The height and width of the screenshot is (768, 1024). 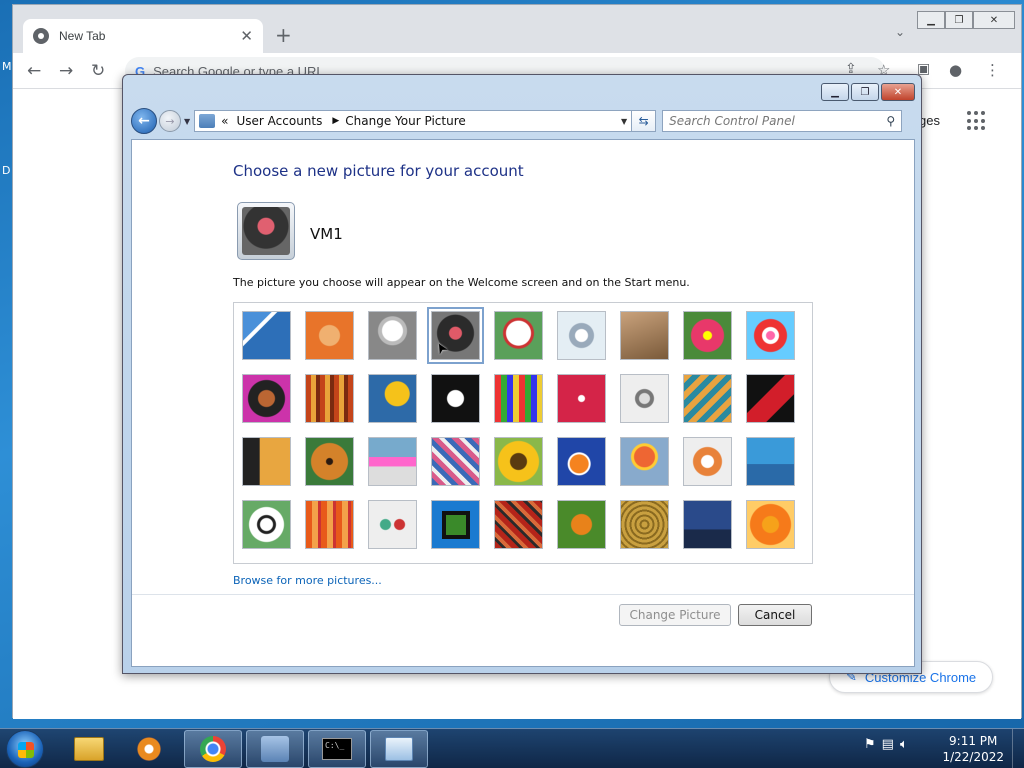 I want to click on picture-clownfish, so click(x=581, y=461).